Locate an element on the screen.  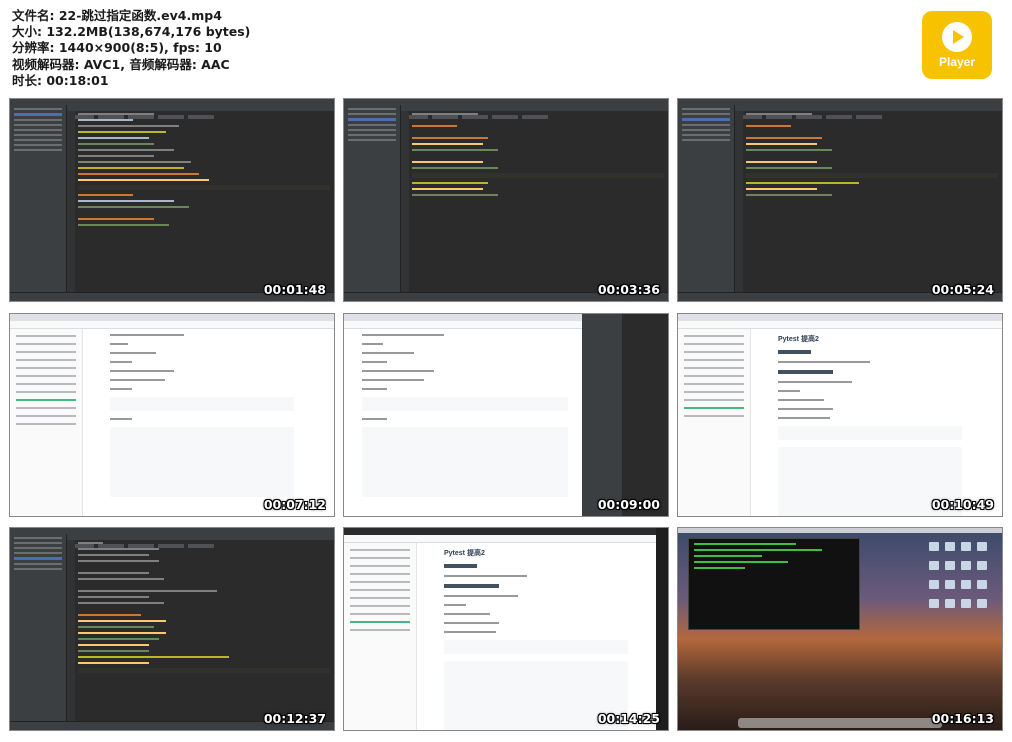
meta-resolution: 分辨率: 1440×900(8:5), fps: 10 is located at coordinates (117, 48).